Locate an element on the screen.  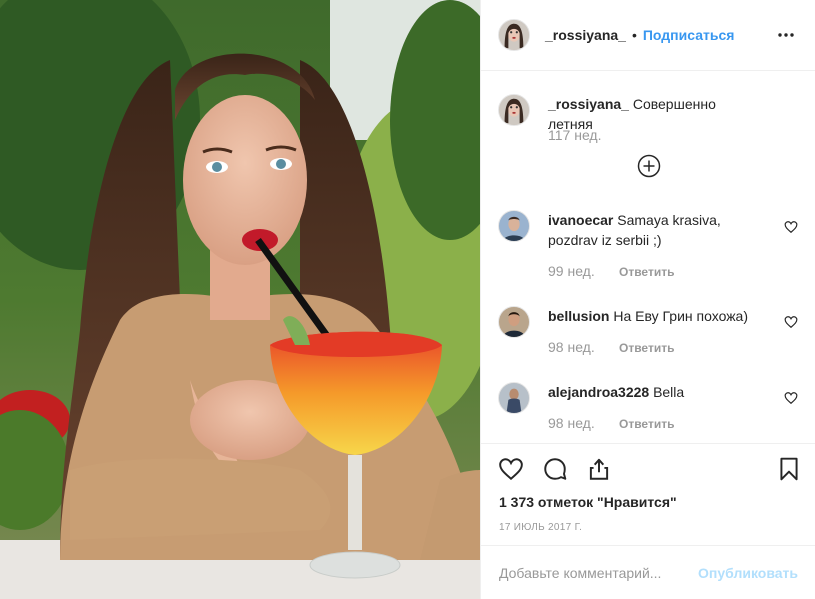
follow-button: Подписаться is located at coordinates (689, 35).